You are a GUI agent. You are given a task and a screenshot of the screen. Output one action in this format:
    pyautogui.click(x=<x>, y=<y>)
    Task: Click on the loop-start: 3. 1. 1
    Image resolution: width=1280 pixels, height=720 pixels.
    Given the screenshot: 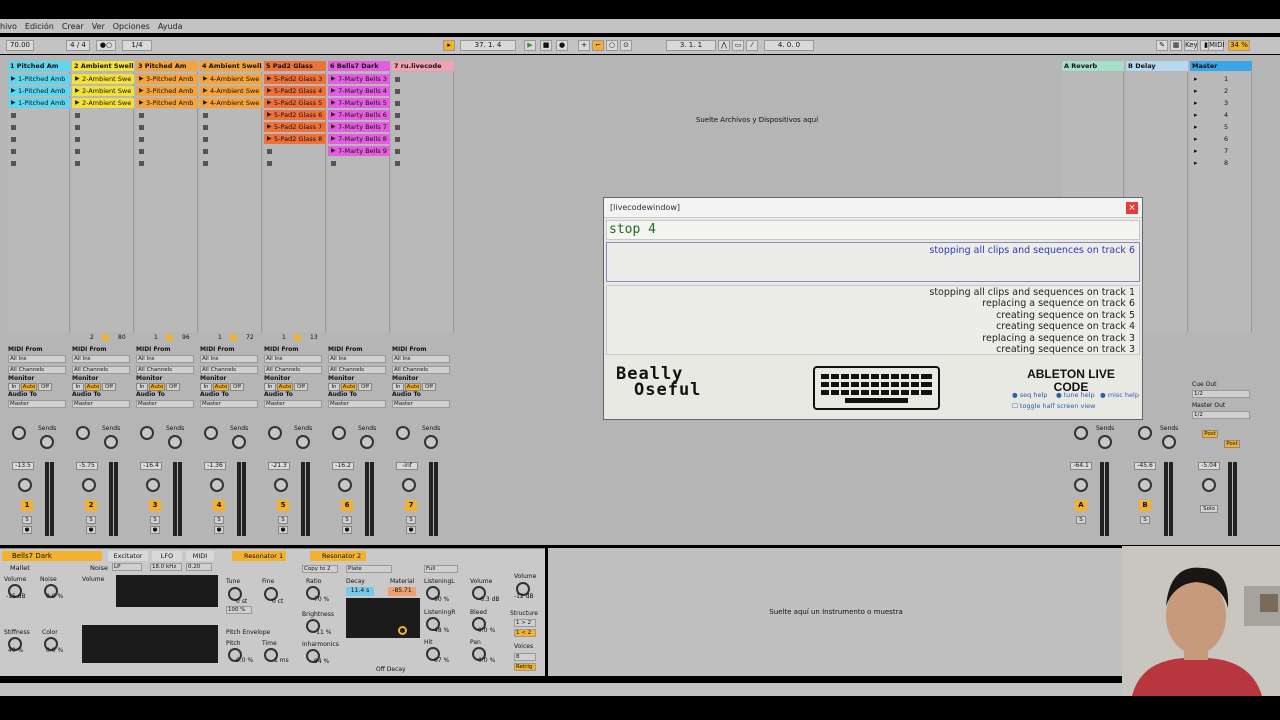 What is the action you would take?
    pyautogui.click(x=691, y=45)
    